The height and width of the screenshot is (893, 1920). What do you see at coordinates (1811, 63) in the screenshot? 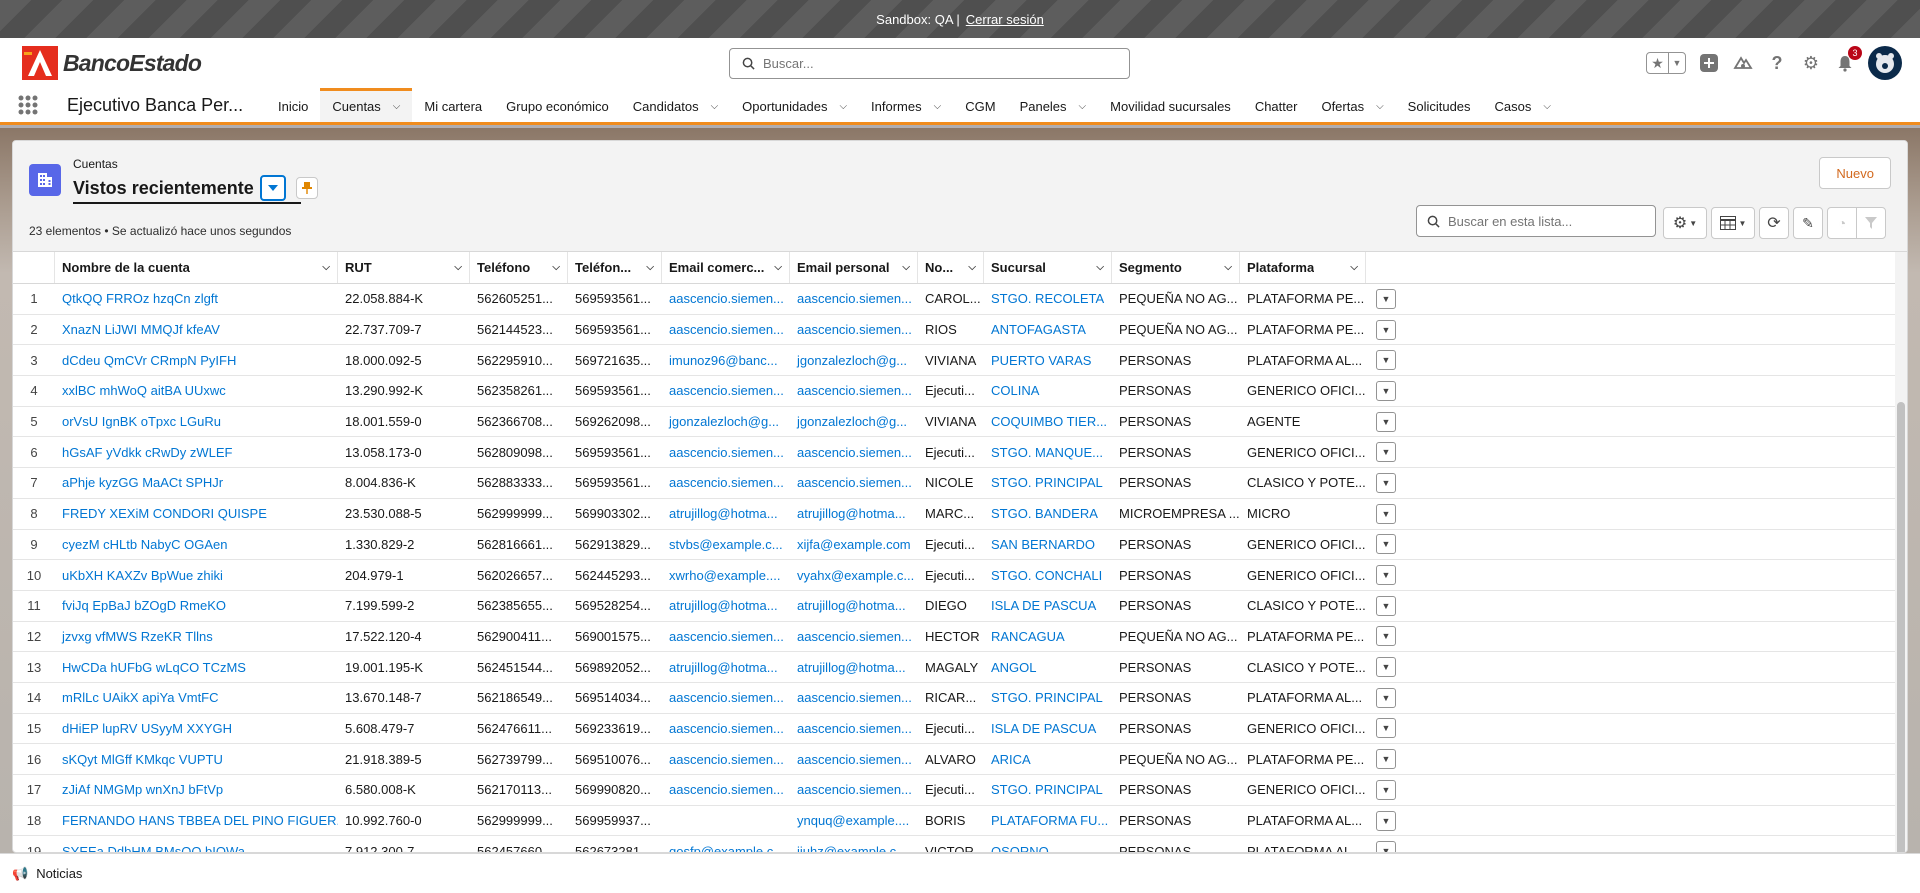
I see `setup-gear-icon: ⚙` at bounding box center [1811, 63].